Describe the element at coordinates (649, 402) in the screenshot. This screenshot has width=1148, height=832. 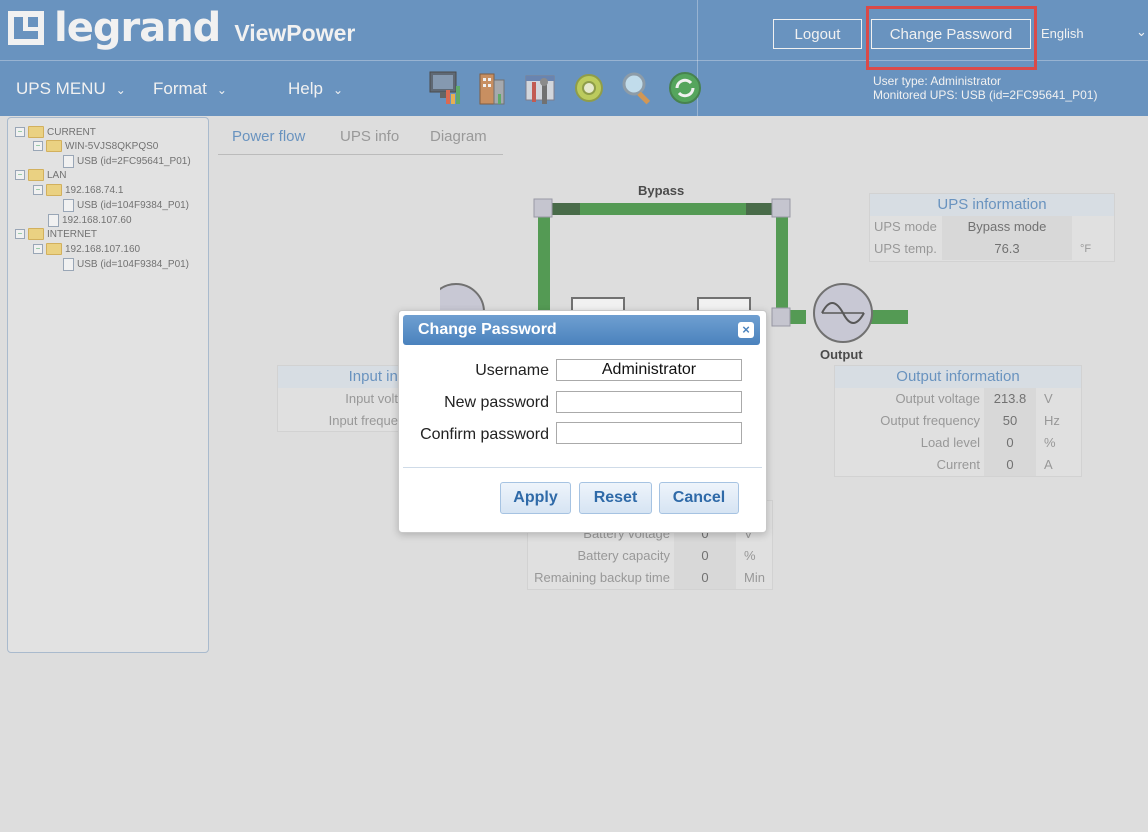
I see `new-password-field` at that location.